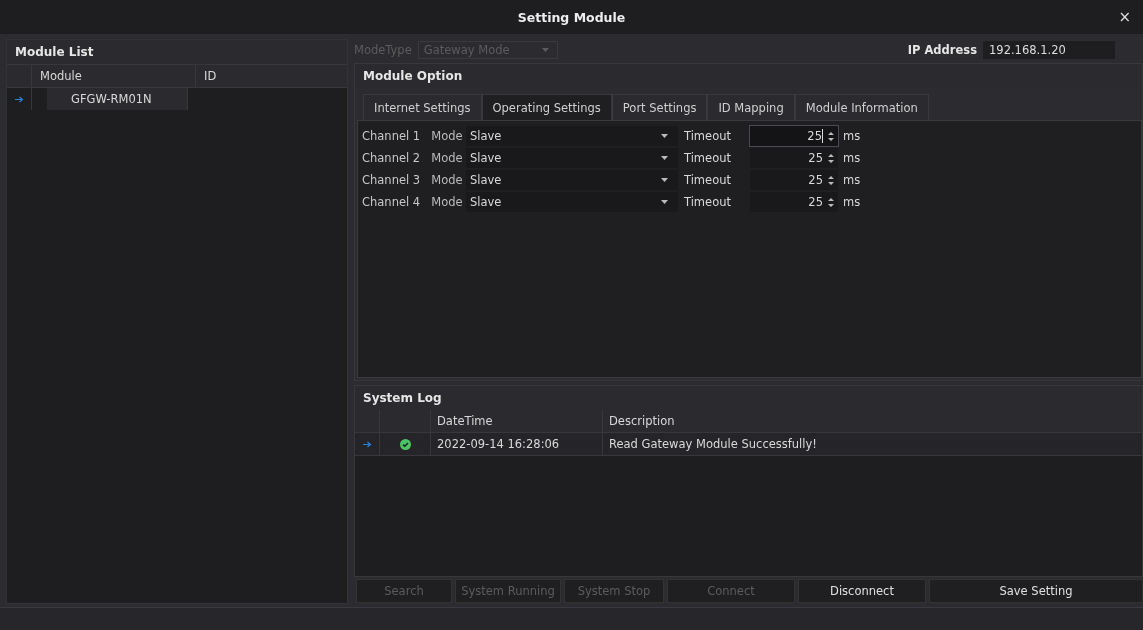 The width and height of the screenshot is (1143, 630). Describe the element at coordinates (114, 76) in the screenshot. I see `column-header: Module` at that location.